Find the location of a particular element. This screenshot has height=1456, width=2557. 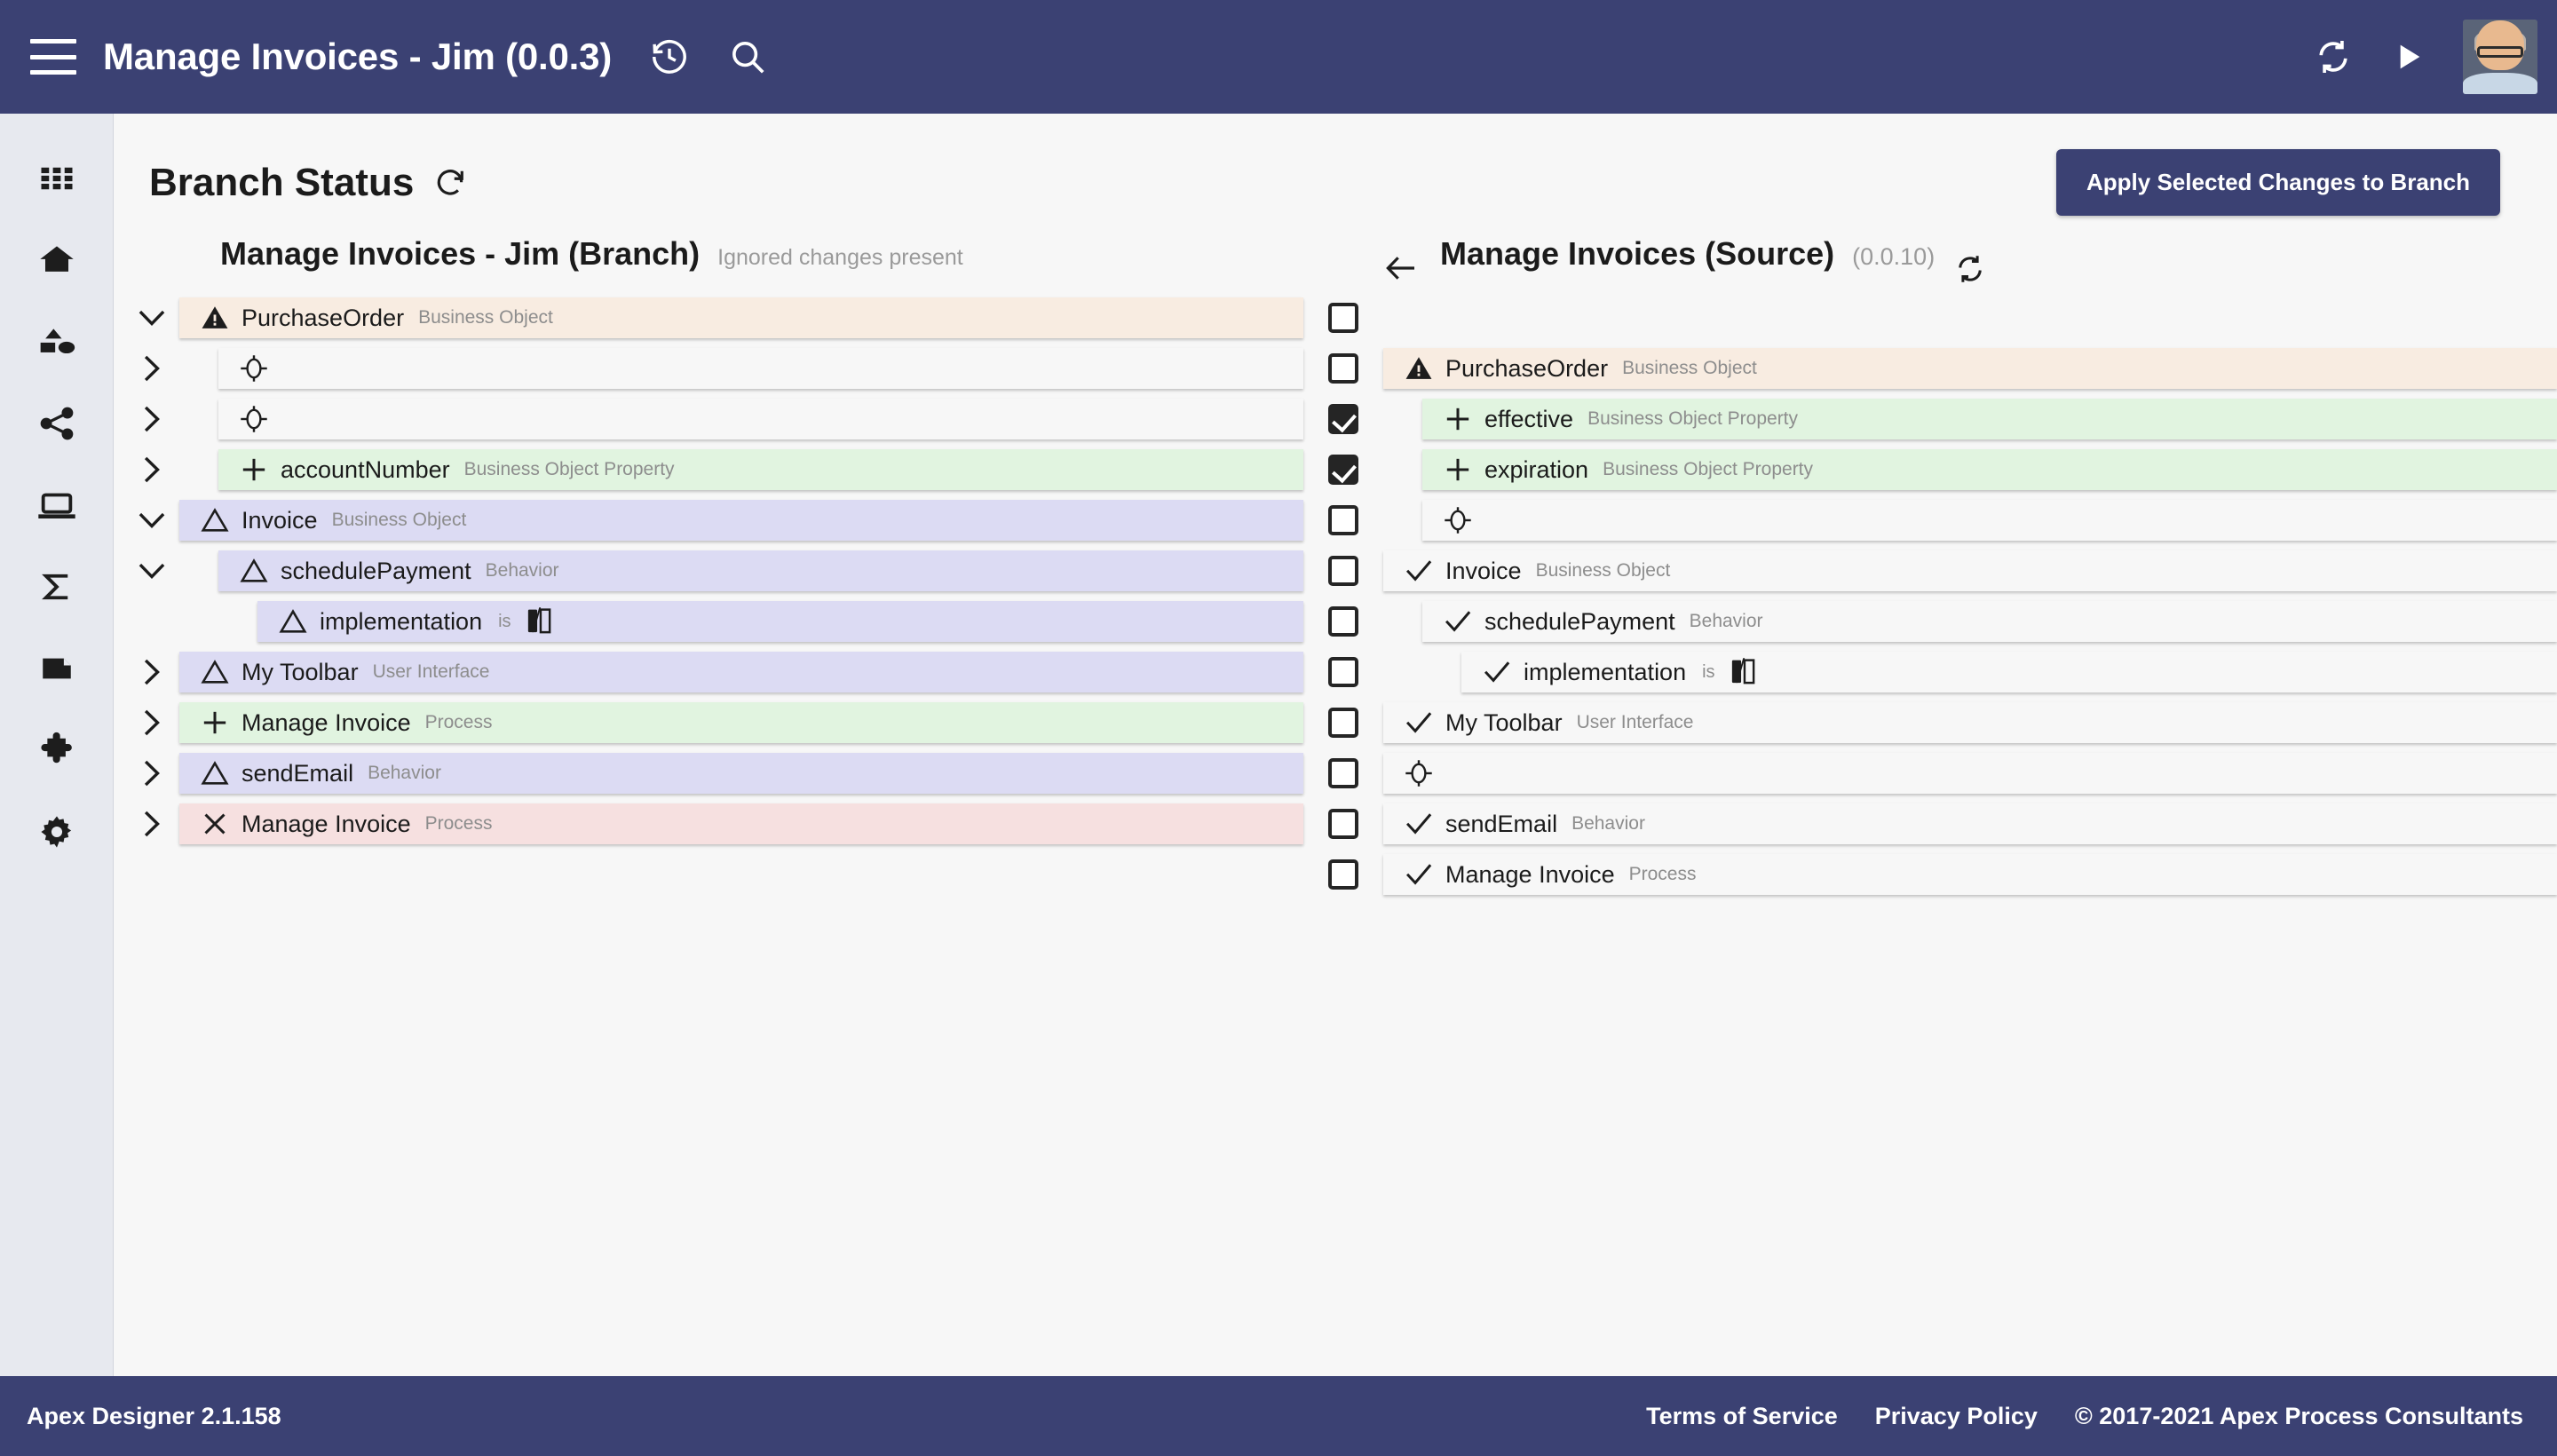

select-all-checkbox is located at coordinates (1343, 318).